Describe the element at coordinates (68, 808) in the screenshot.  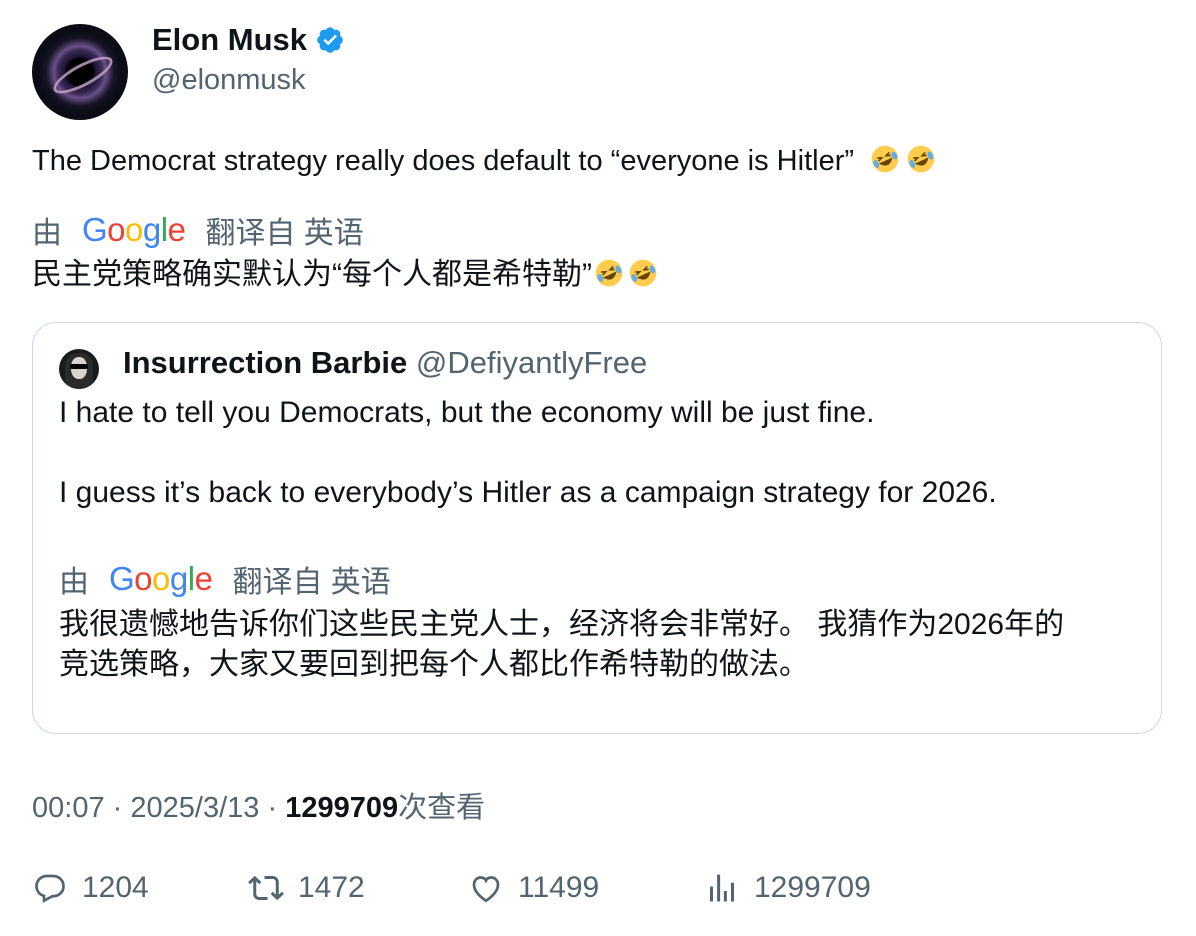
I see `tweet-time: 00:07` at that location.